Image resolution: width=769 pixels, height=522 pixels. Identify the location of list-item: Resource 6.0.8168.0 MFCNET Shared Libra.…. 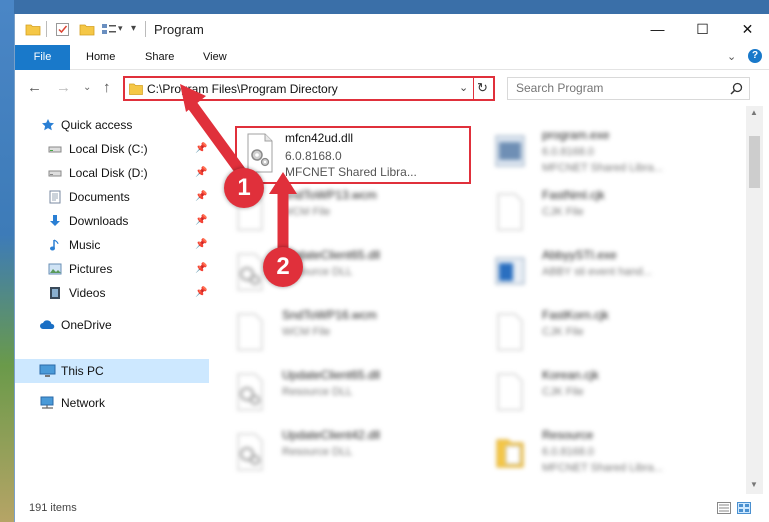
(602, 454).